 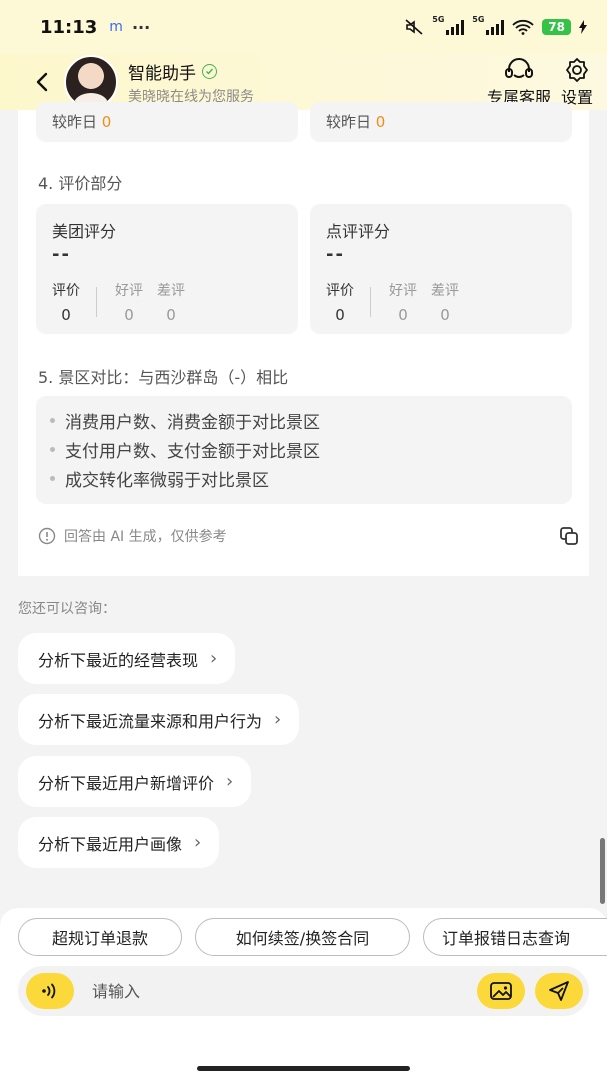 What do you see at coordinates (272, 991) in the screenshot?
I see `message-input` at bounding box center [272, 991].